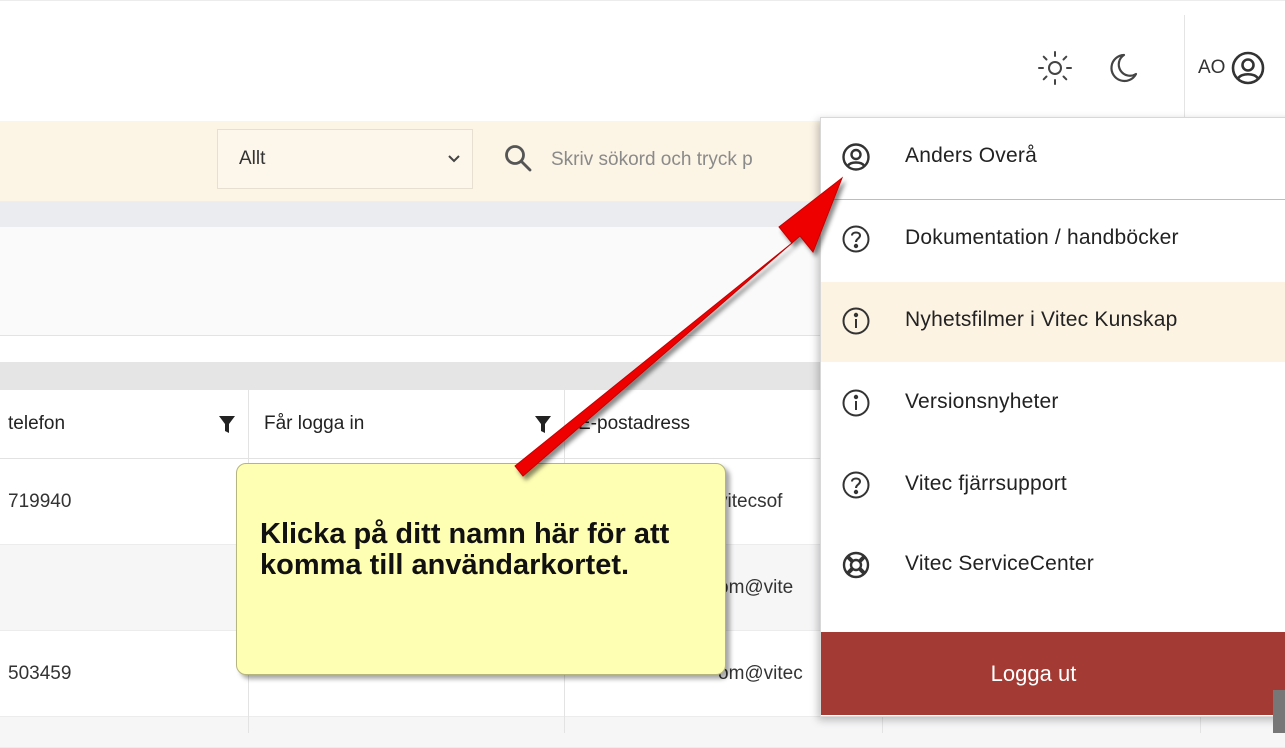  Describe the element at coordinates (698, 424) in the screenshot. I see `column-header-email: E-postadress` at that location.